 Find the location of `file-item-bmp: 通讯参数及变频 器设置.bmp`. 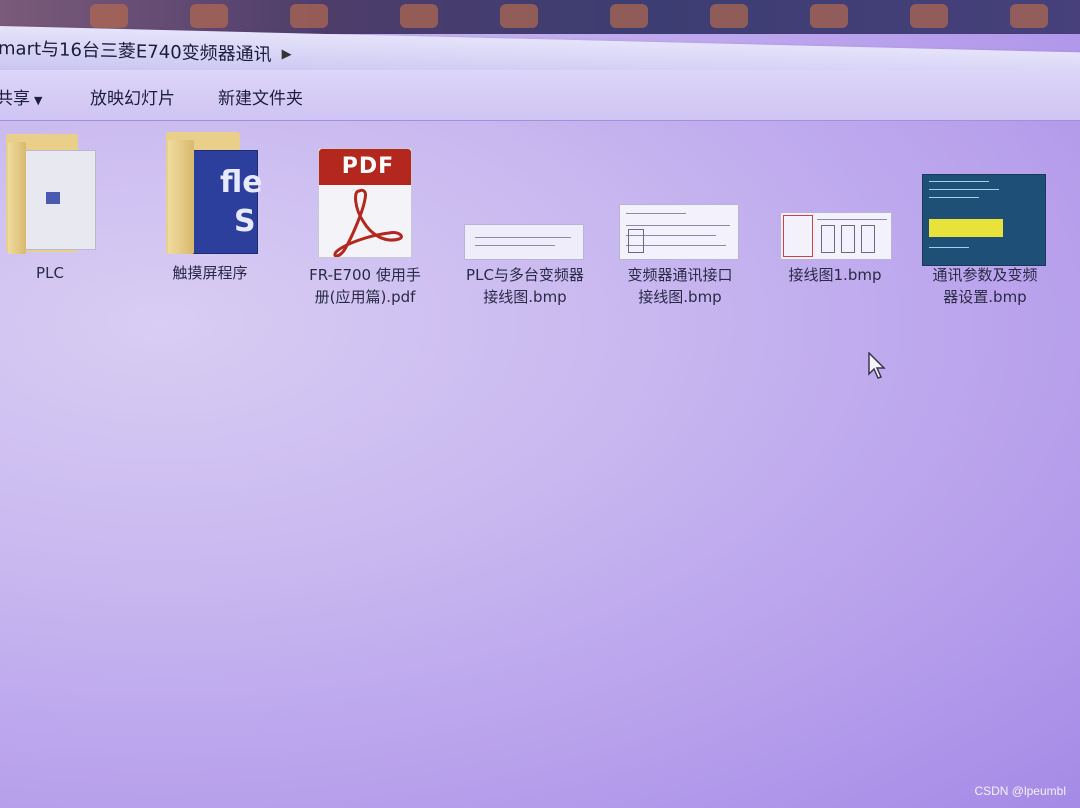

file-item-bmp: 通讯参数及变频 器设置.bmp is located at coordinates (985, 224).